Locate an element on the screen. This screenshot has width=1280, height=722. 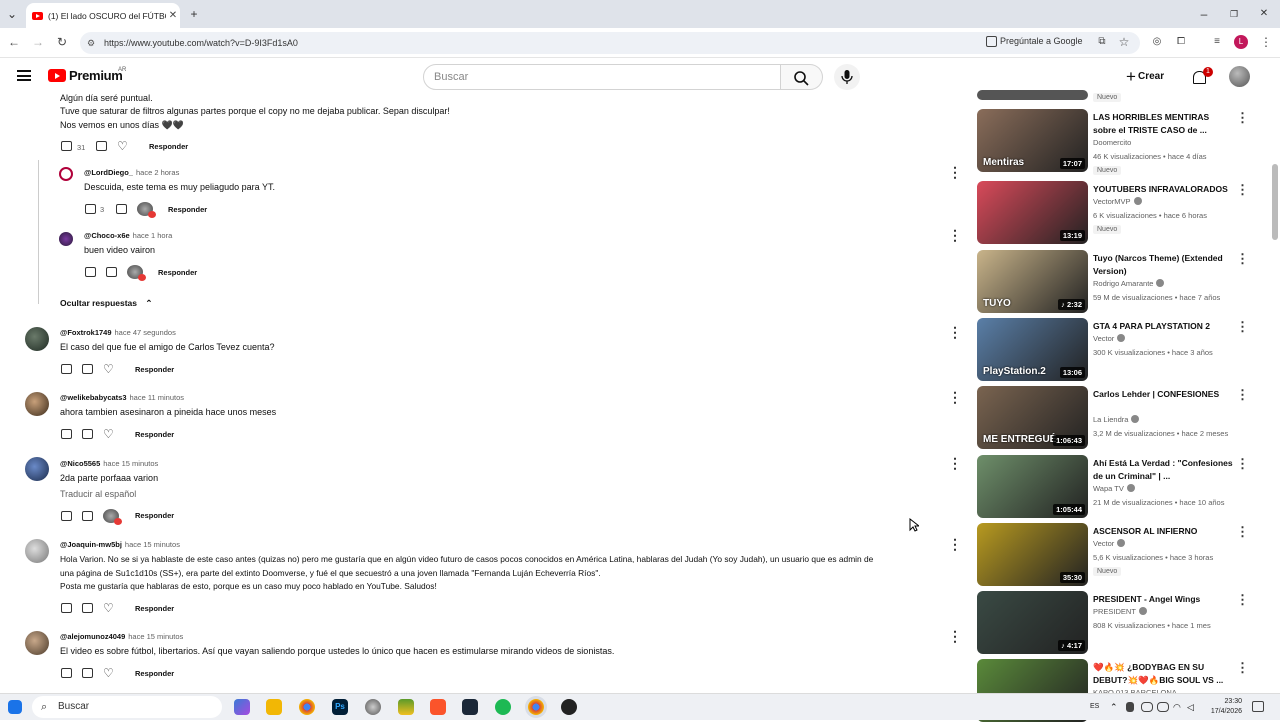
search-button is located at coordinates (802, 77).